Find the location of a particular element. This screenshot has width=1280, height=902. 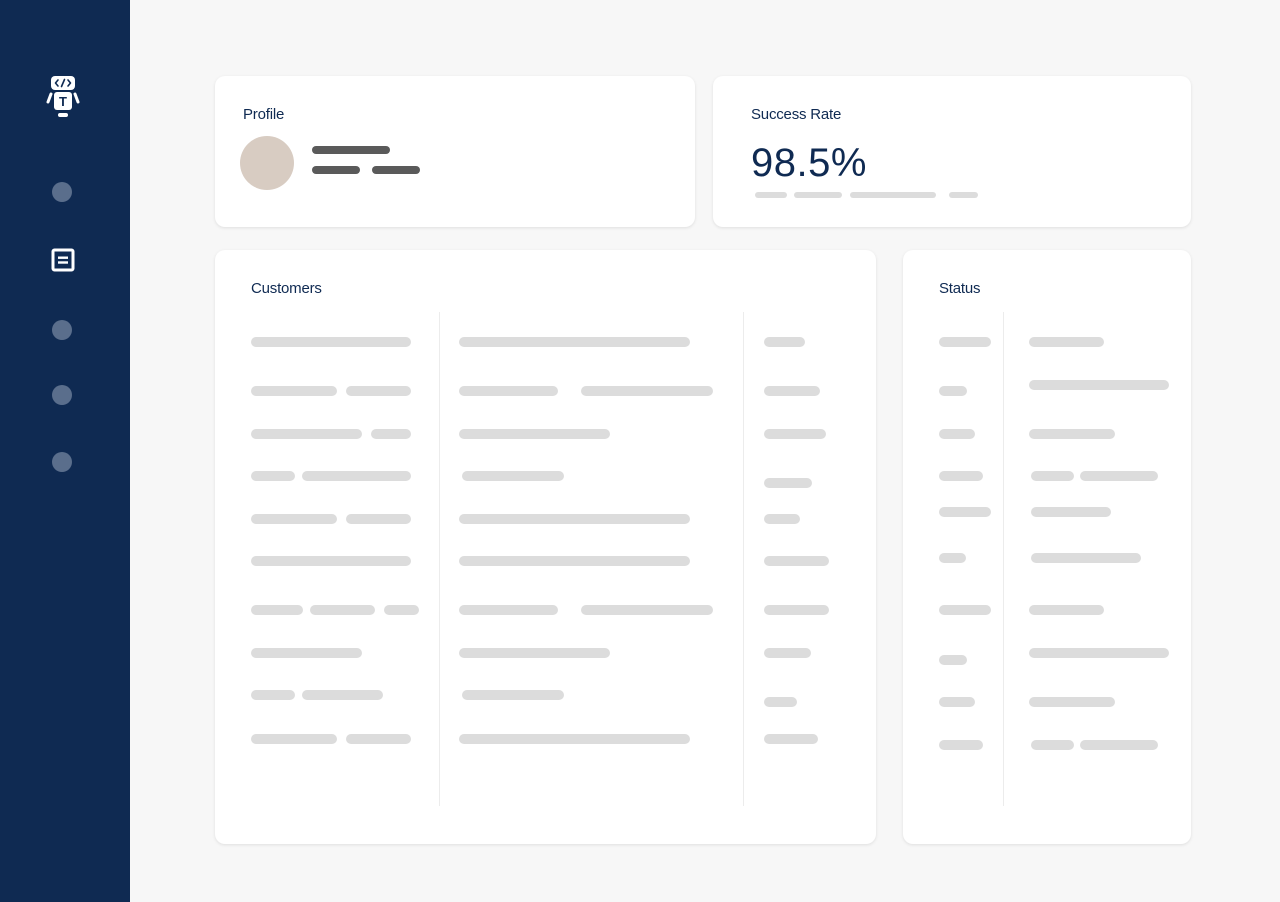

robot-code-icon: T is located at coordinates (63, 96).